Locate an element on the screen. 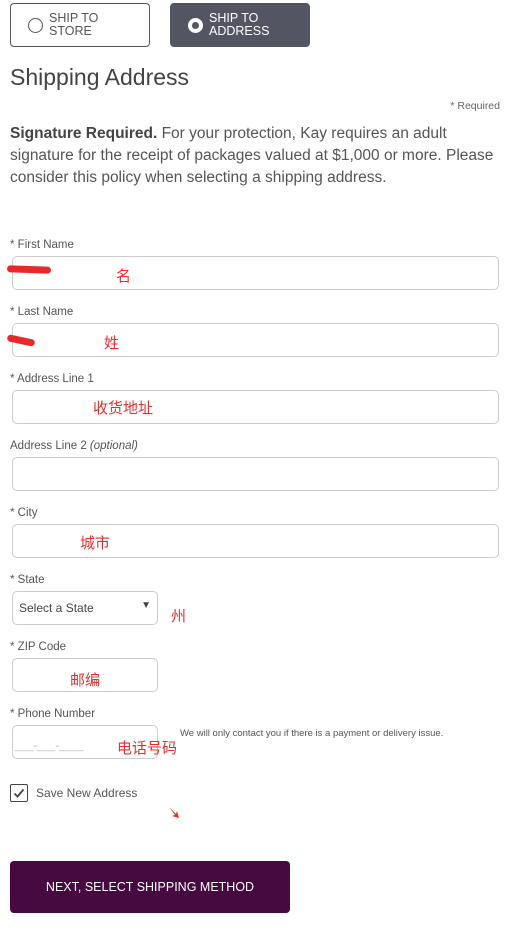  first-name-input is located at coordinates (255, 273).